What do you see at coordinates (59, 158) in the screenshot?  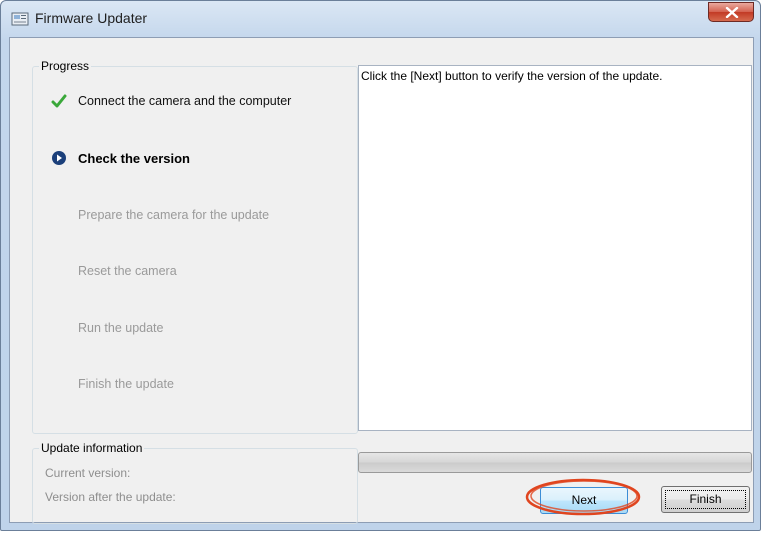 I see `current-step-icon` at bounding box center [59, 158].